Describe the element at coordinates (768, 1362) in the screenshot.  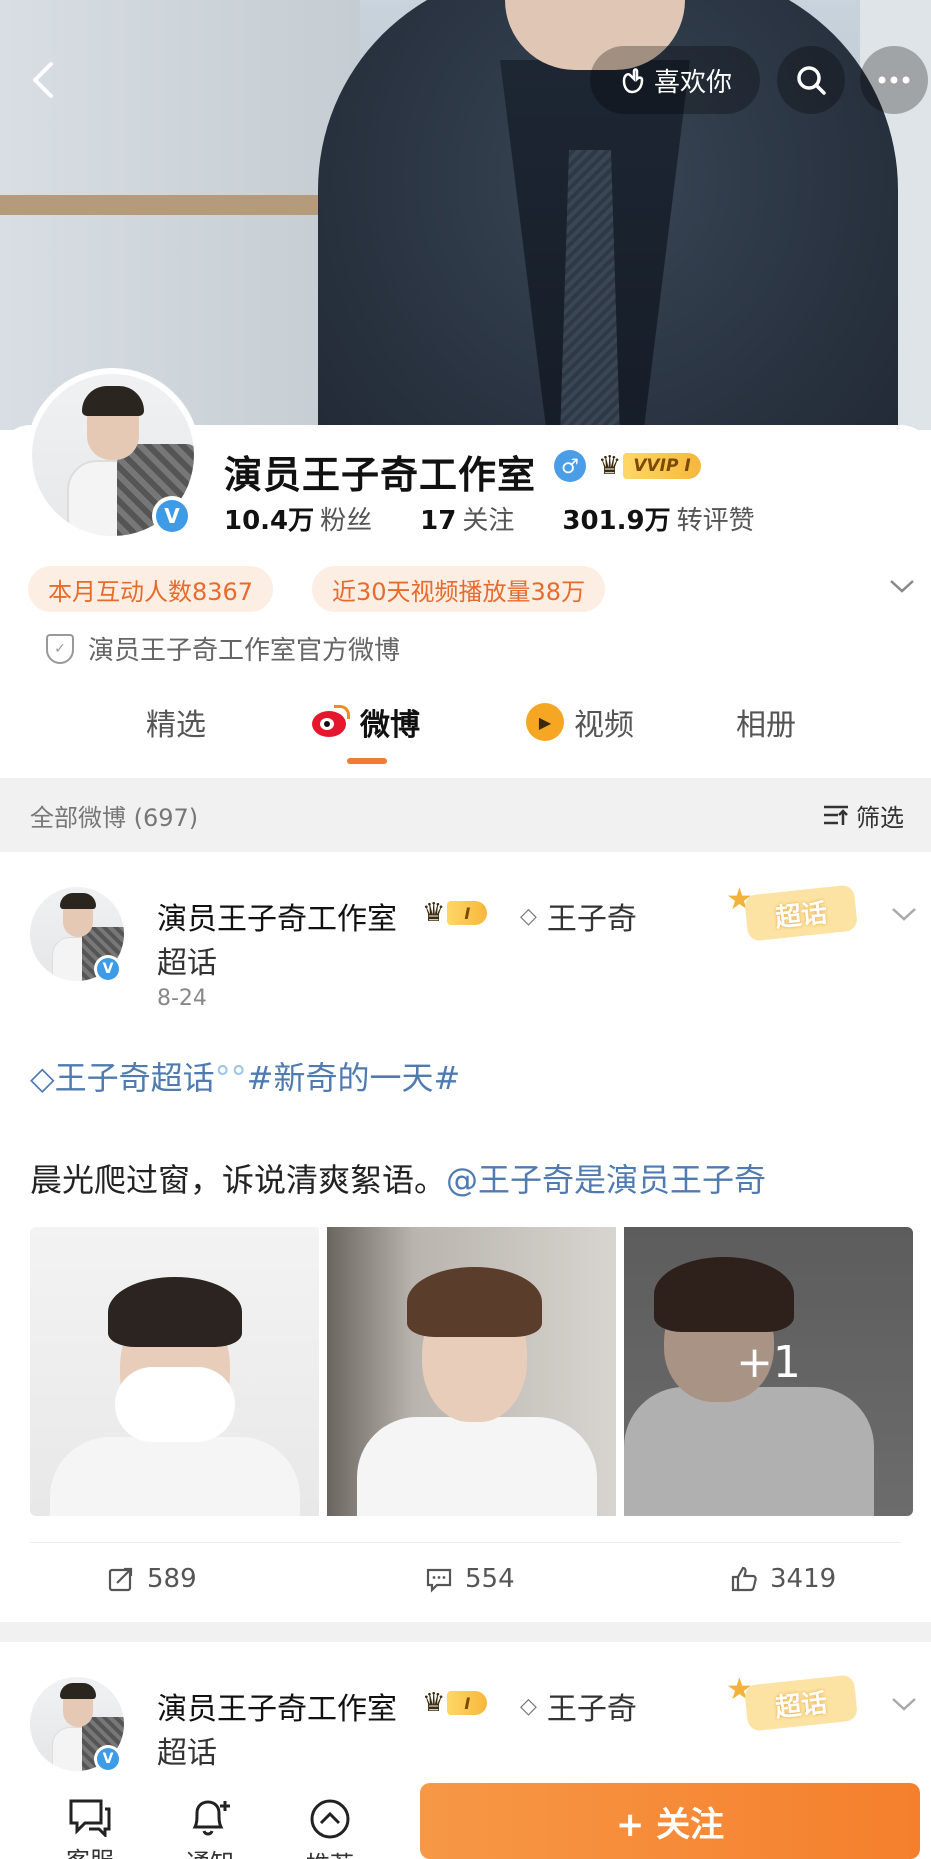
I see `more-photos-count: +1` at that location.